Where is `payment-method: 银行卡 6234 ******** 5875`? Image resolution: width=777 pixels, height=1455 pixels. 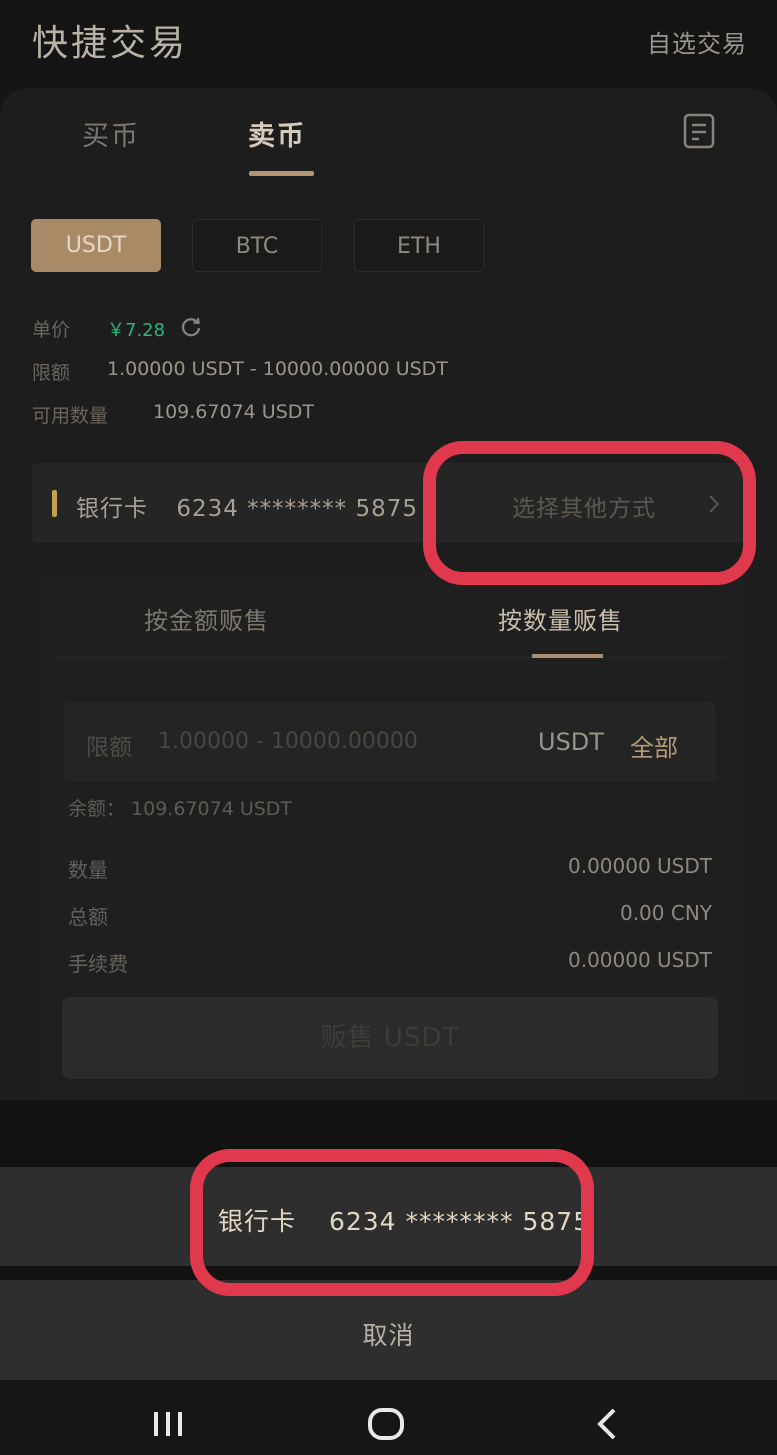 payment-method: 银行卡 6234 ******** 5875 is located at coordinates (247, 506).